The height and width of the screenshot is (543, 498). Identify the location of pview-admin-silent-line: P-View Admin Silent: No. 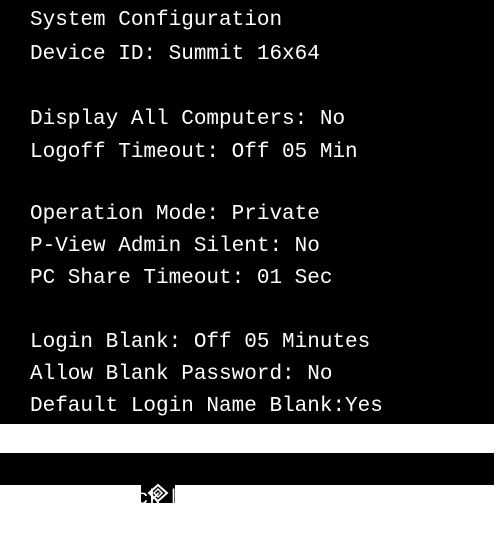
(247, 247).